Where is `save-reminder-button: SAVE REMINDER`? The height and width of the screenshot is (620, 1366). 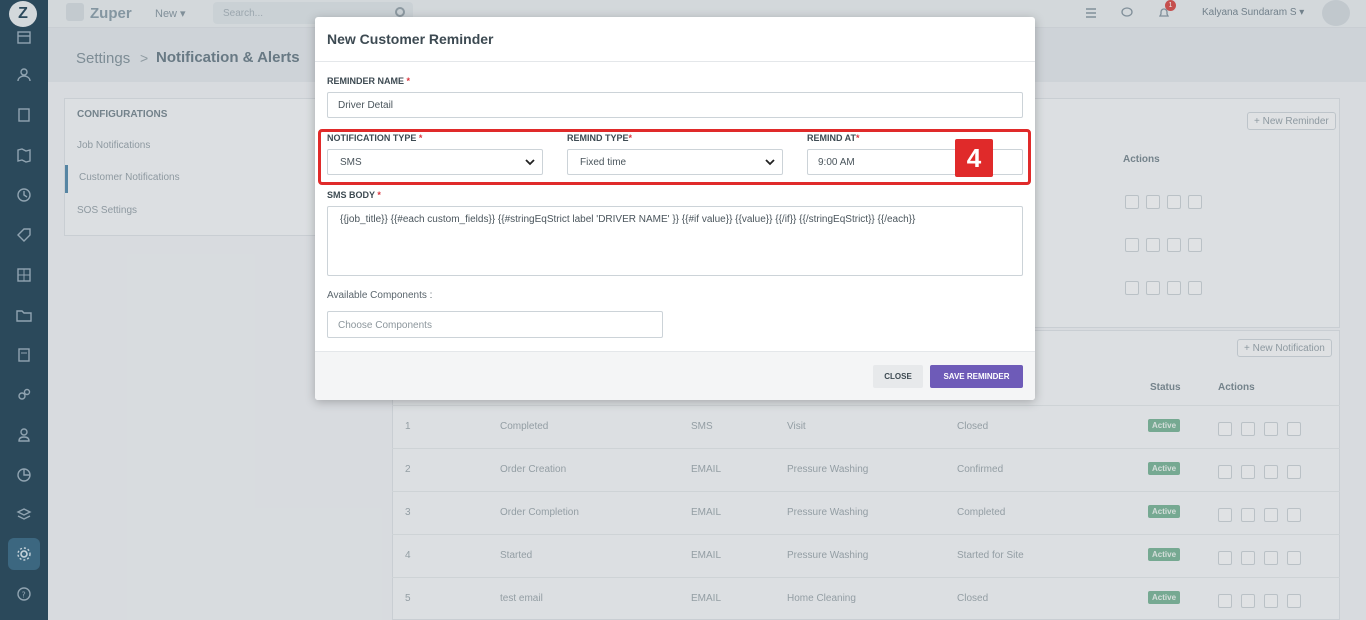
save-reminder-button: SAVE REMINDER is located at coordinates (976, 376).